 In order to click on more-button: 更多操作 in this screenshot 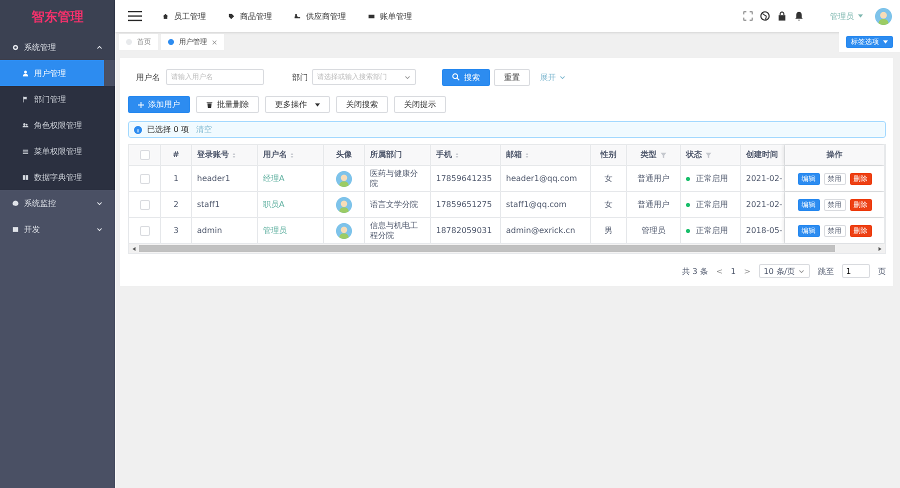, I will do `click(297, 104)`.